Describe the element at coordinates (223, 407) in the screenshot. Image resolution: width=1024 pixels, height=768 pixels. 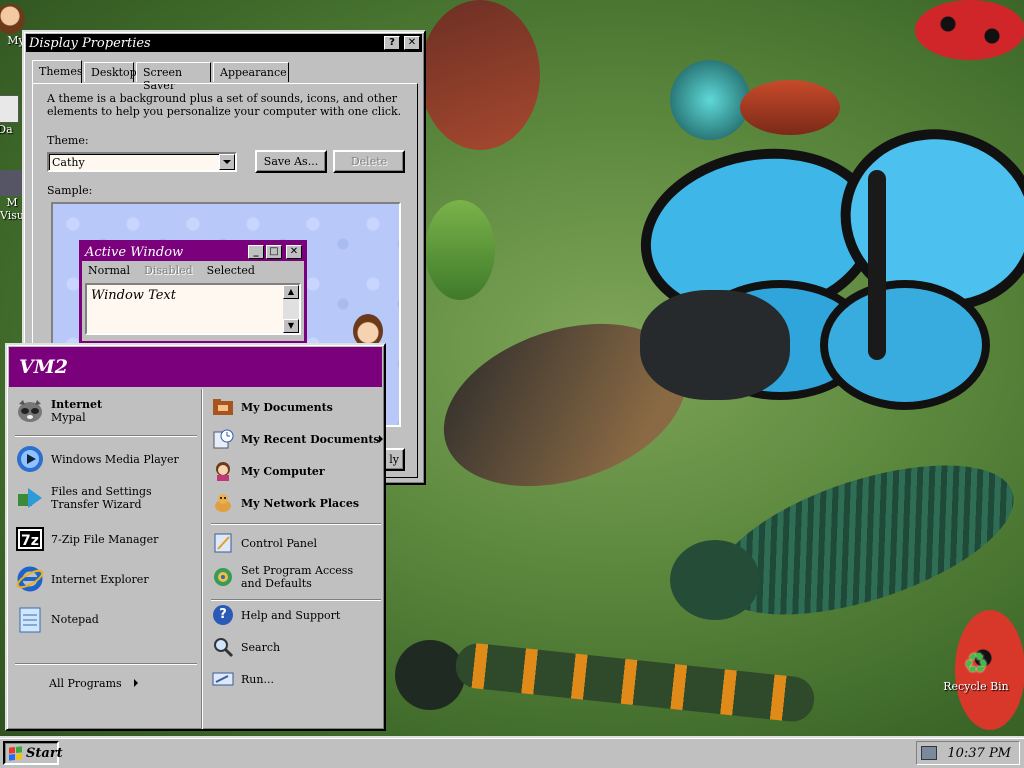
I see `my-documents-icon` at that location.